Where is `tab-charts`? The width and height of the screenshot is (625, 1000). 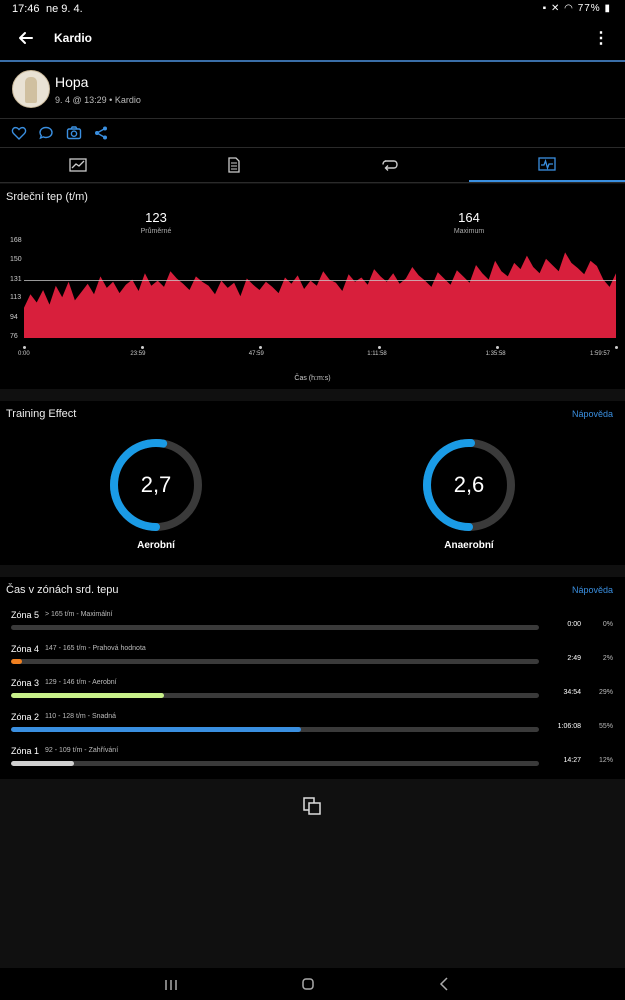
tab-charts is located at coordinates (547, 165).